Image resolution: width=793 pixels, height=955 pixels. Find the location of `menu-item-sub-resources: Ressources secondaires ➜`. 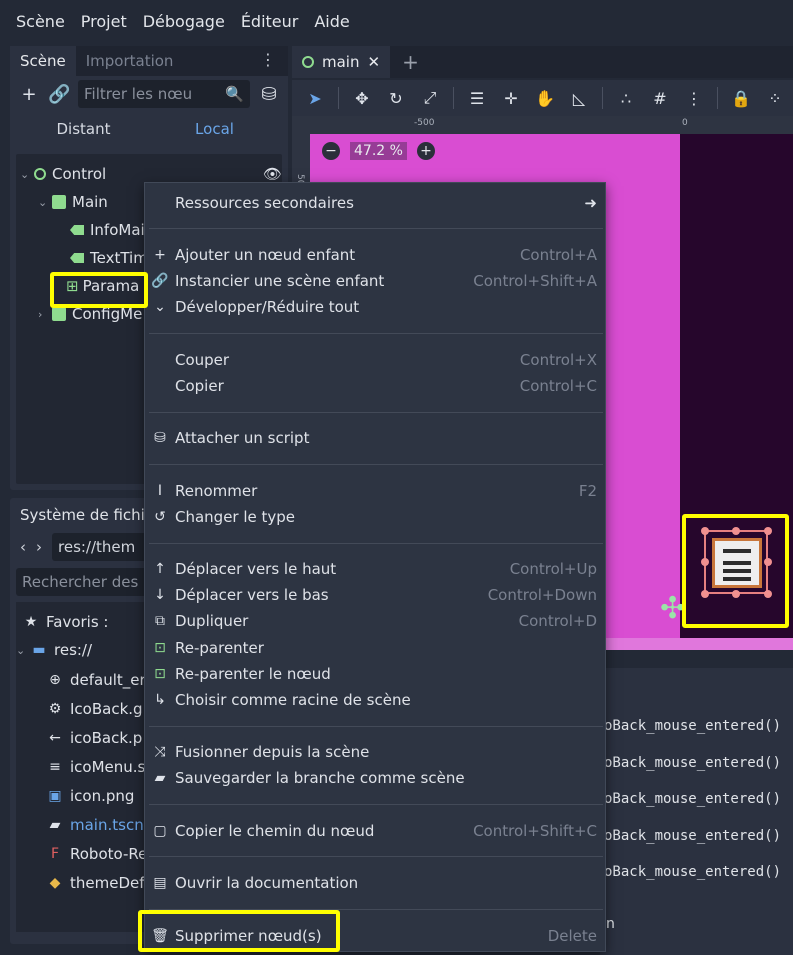

menu-item-sub-resources: Ressources secondaires ➜ is located at coordinates (375, 203).